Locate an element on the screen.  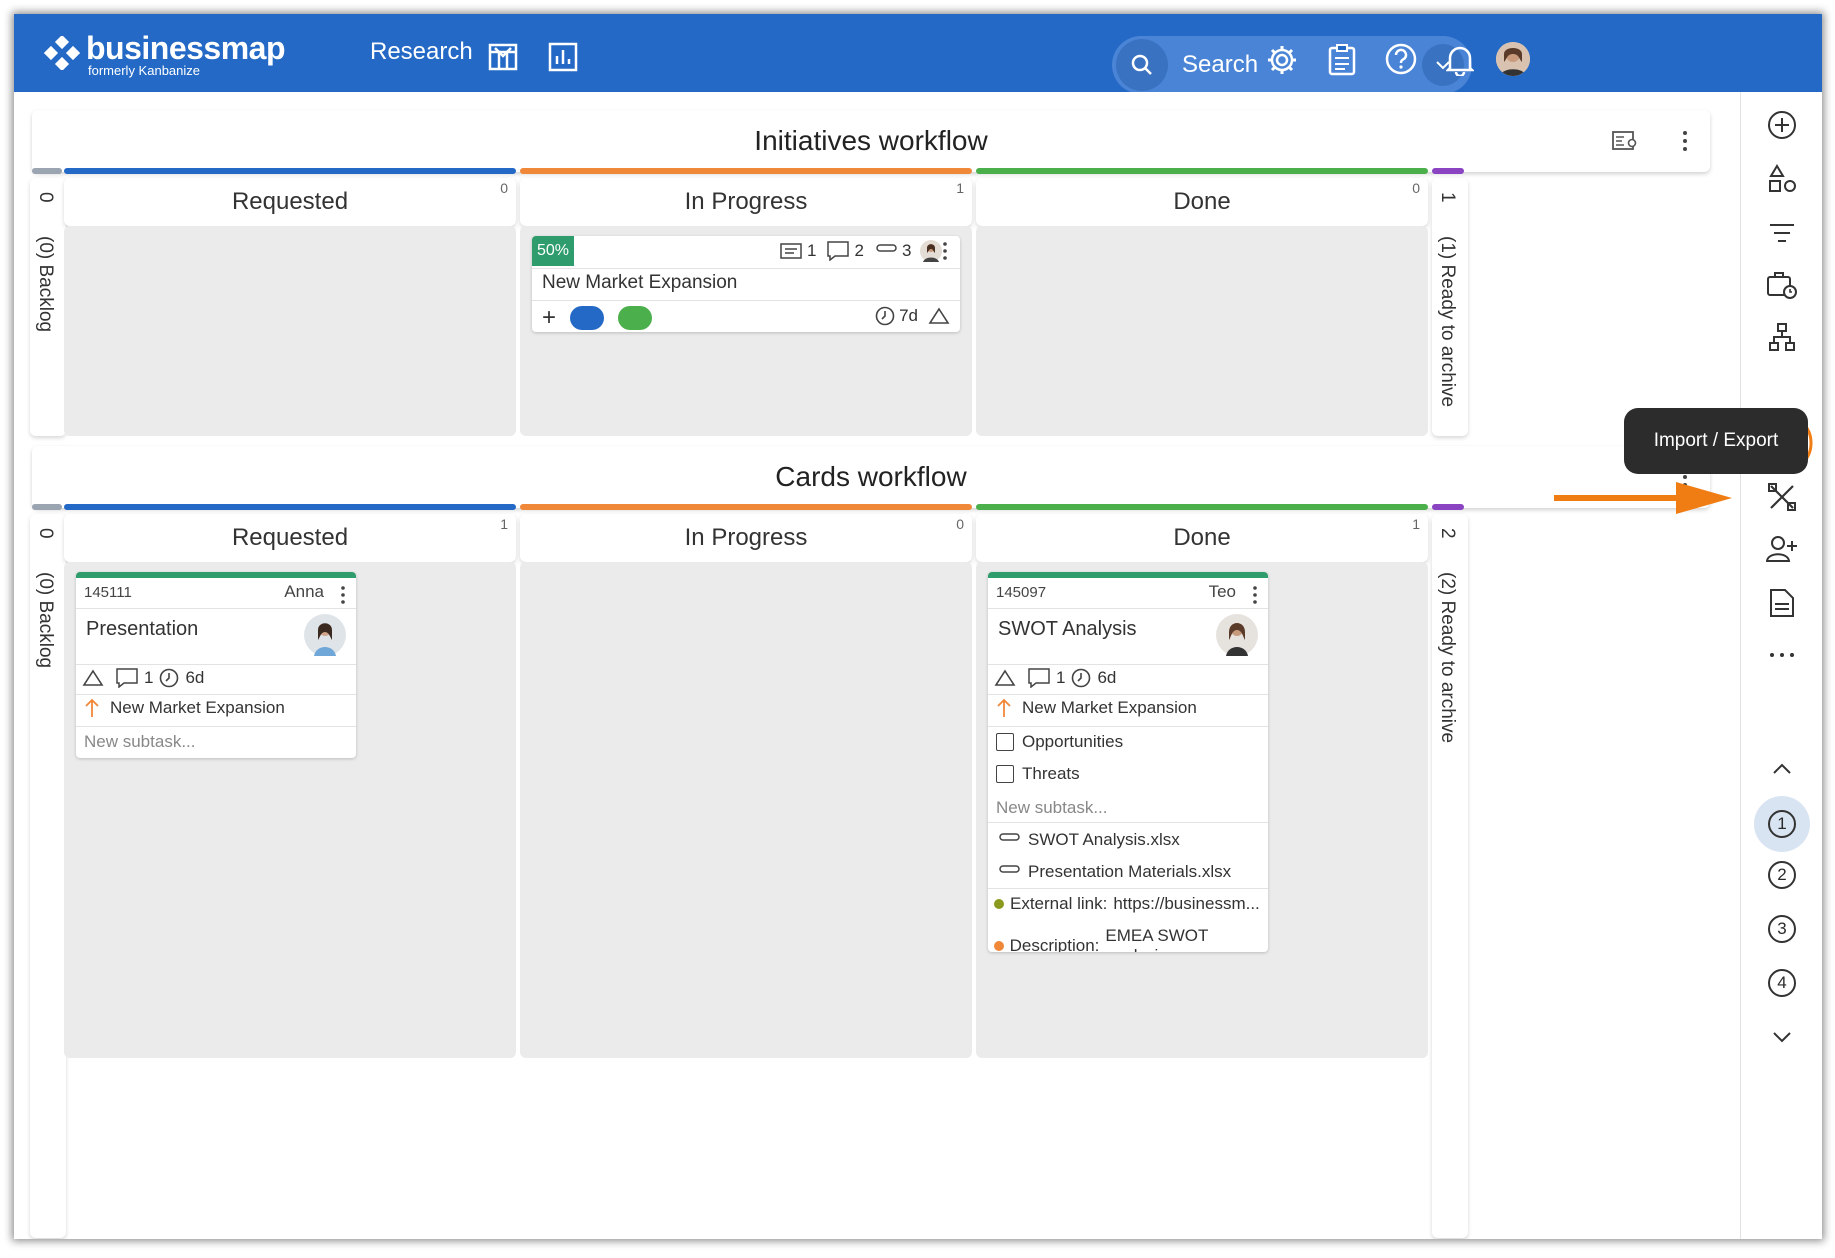
attachment-item: Presentation Materials.xlsx is located at coordinates (1113, 872).